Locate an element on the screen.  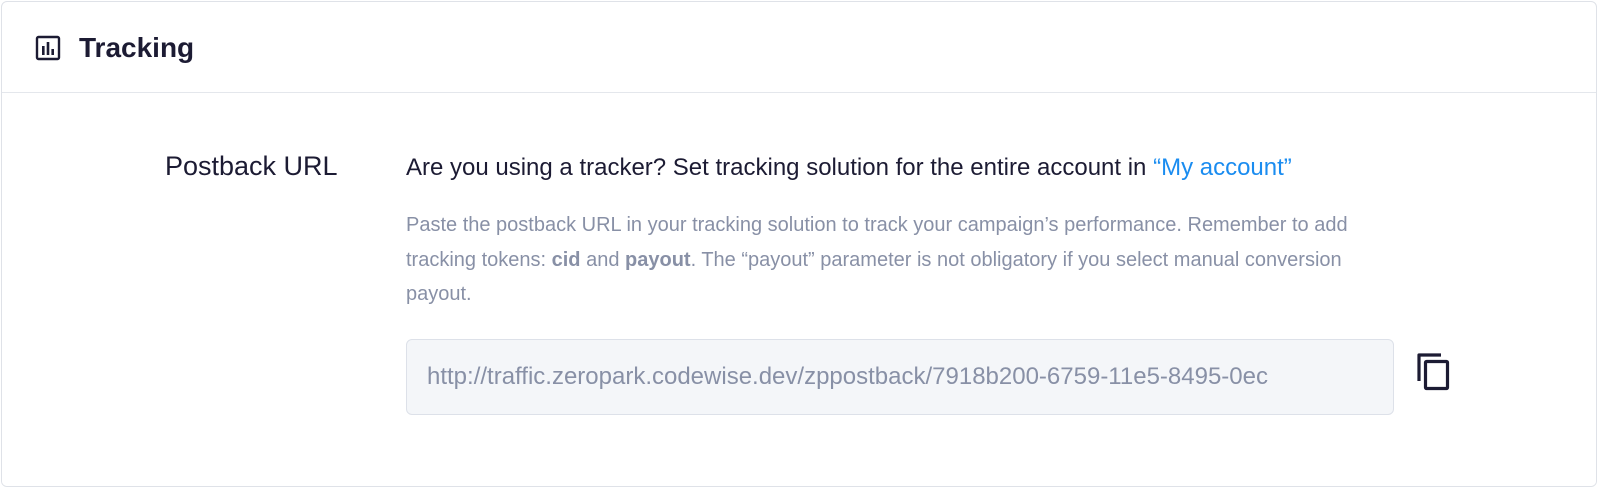
token-cid: cid is located at coordinates (566, 259).